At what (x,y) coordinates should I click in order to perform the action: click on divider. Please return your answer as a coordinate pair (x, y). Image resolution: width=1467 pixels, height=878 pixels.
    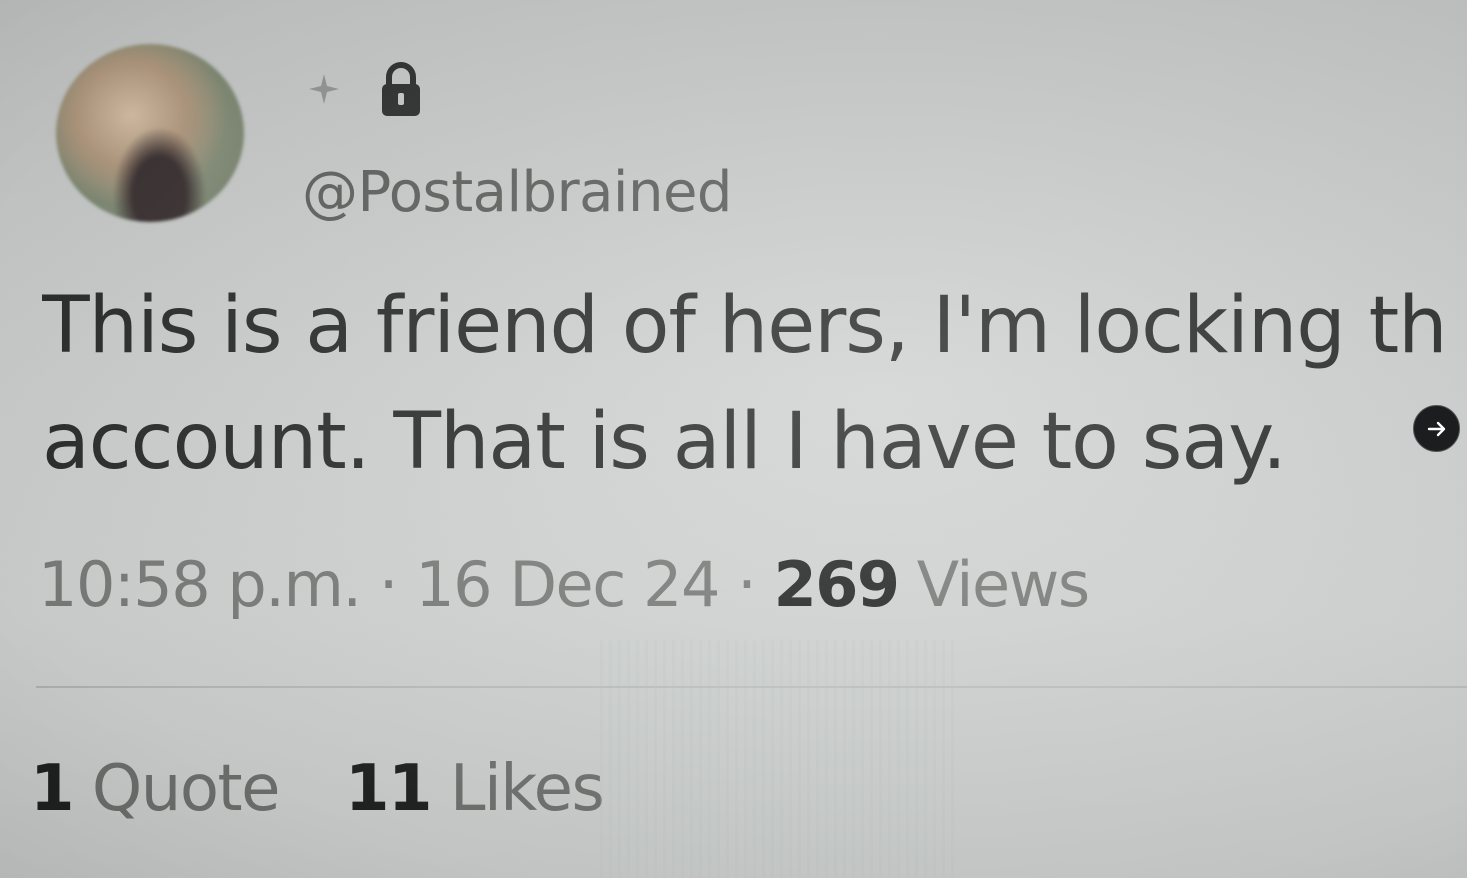
    Looking at the image, I should click on (751, 687).